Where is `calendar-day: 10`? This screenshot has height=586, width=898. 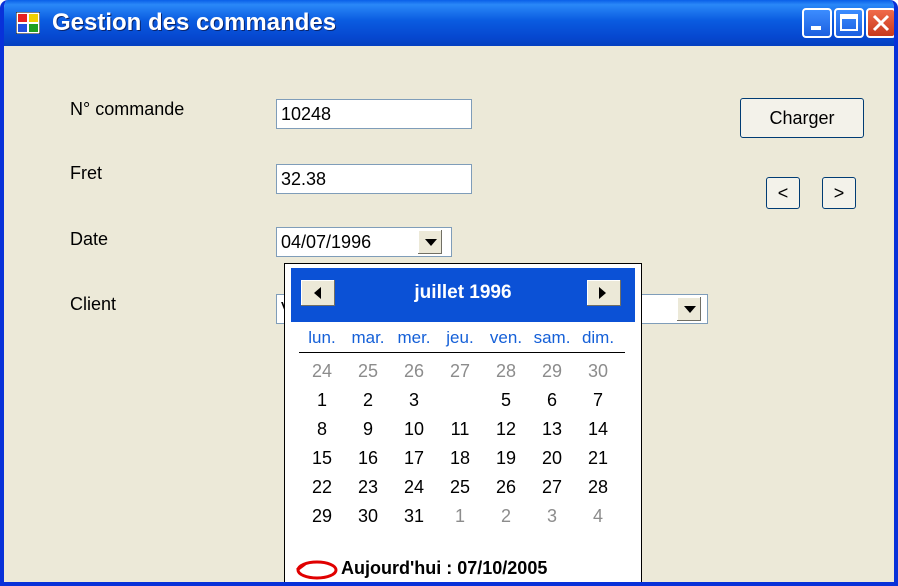 calendar-day: 10 is located at coordinates (414, 429).